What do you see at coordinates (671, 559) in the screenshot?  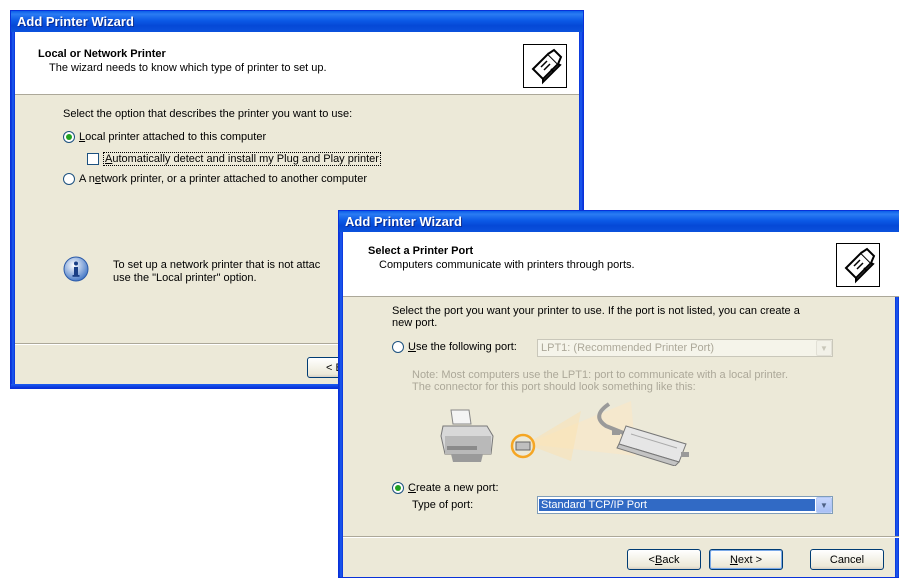 I see `button-label: ack` at bounding box center [671, 559].